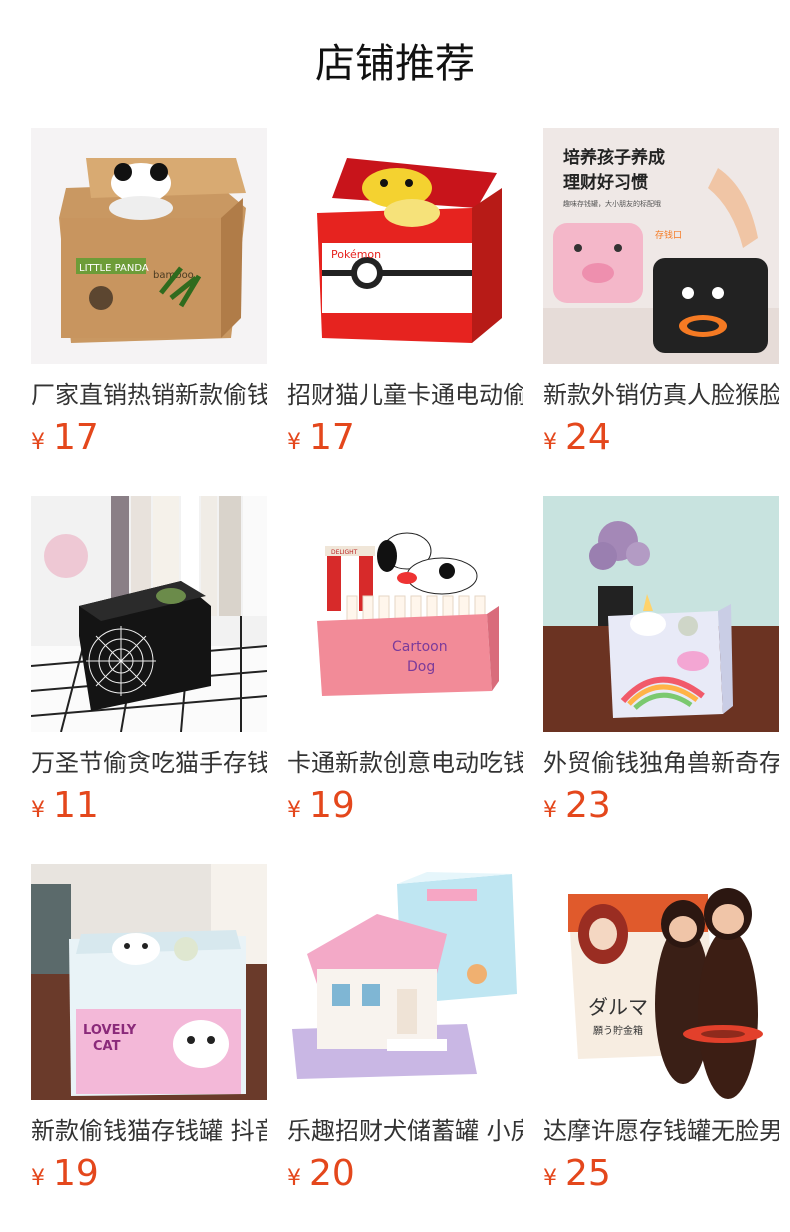  I want to click on product-card: ダルマ 願う貯金箱 达摩许愿存钱罐无脸男存钱罐 ¥25, so click(661, 1048).